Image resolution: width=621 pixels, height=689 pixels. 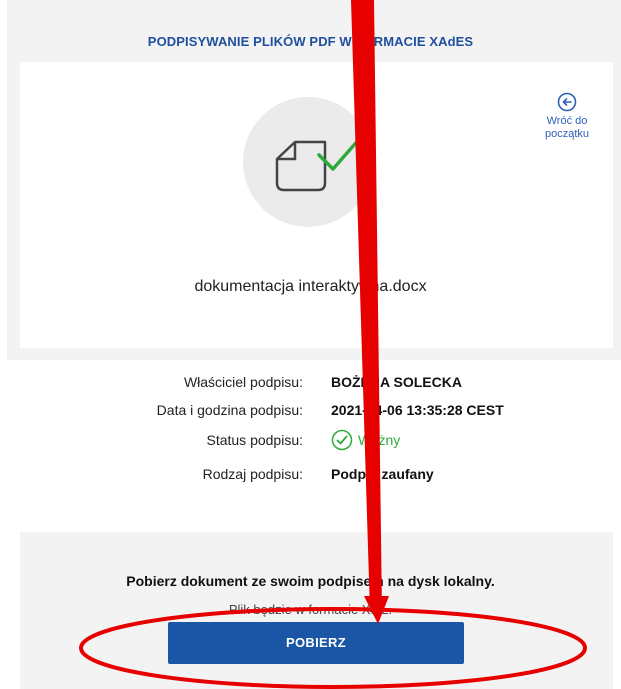 I want to click on arrow-left-circle-icon, so click(x=567, y=102).